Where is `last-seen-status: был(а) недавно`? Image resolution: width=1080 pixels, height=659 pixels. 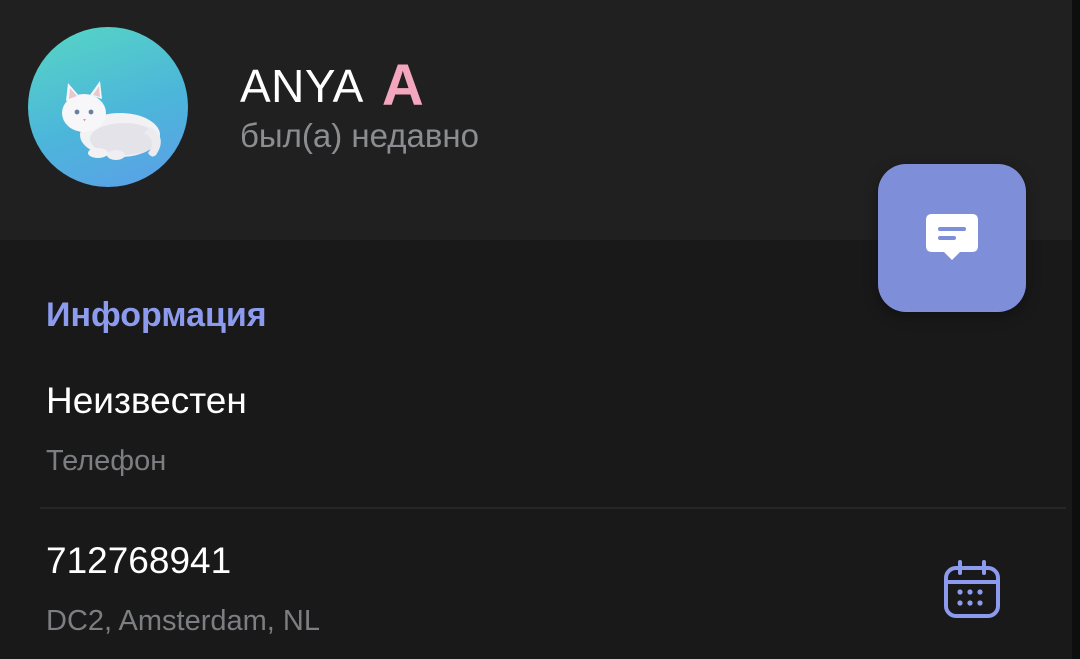
last-seen-status: был(а) недавно is located at coordinates (359, 135).